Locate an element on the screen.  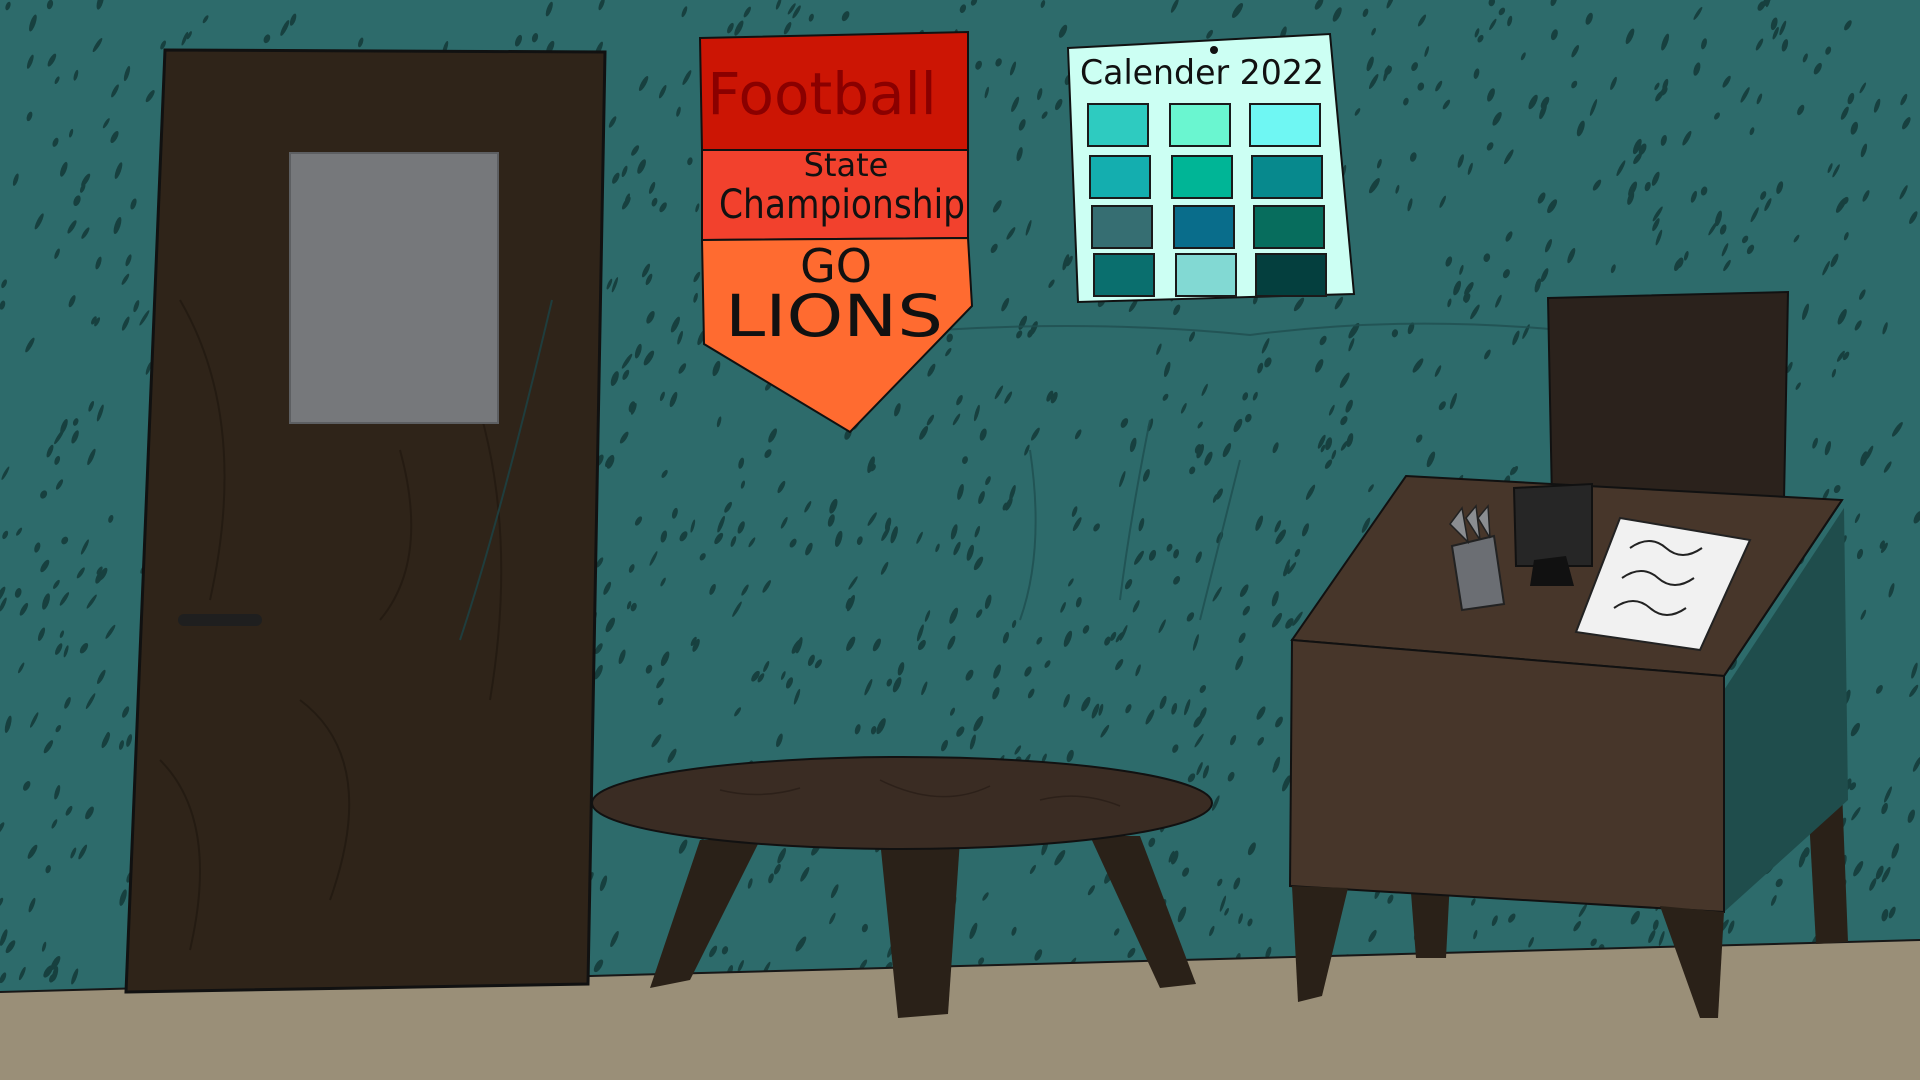
pennant-line-1: Football is located at coordinates (822, 94).